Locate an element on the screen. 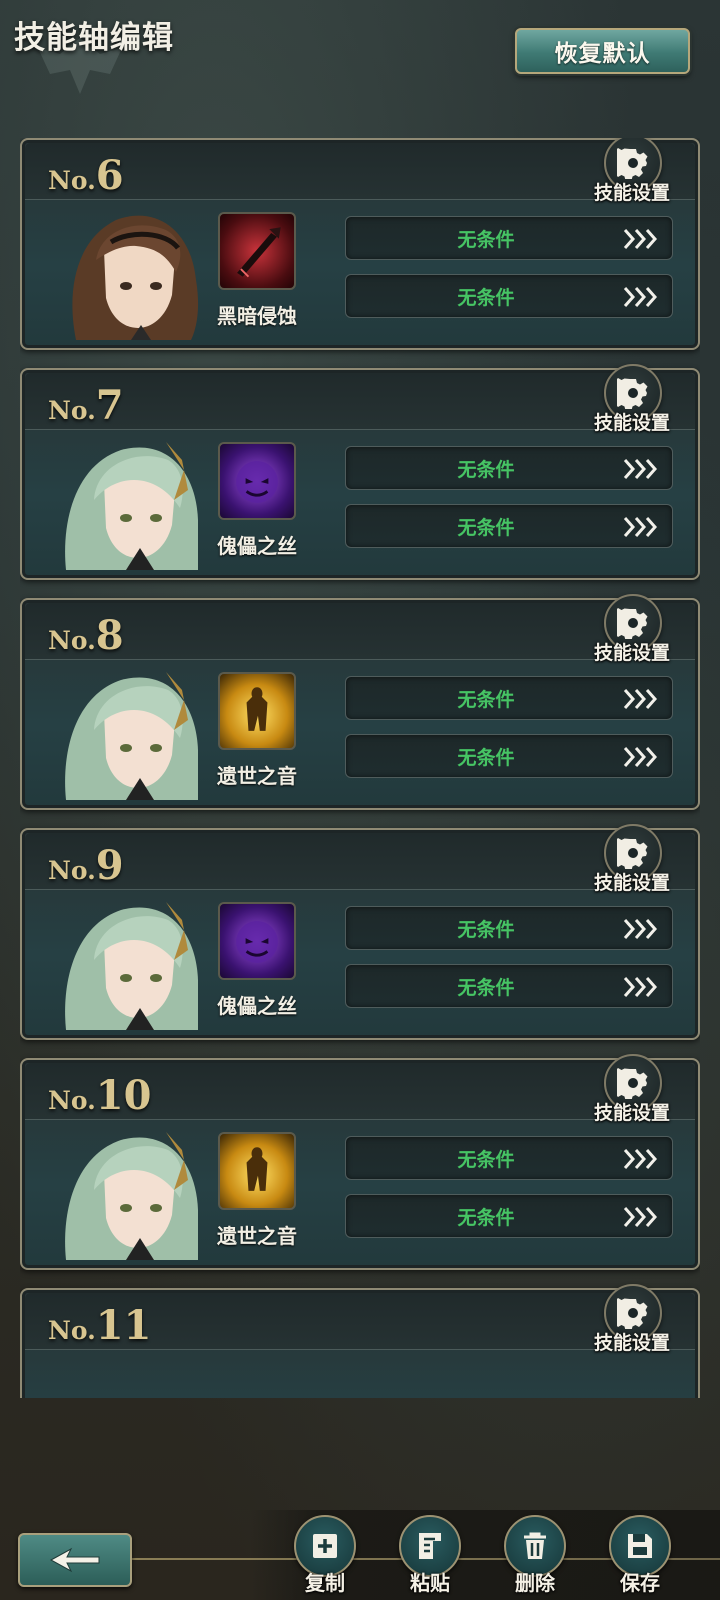 This screenshot has width=720, height=1600. card-number: No.10 is located at coordinates (100, 1095).